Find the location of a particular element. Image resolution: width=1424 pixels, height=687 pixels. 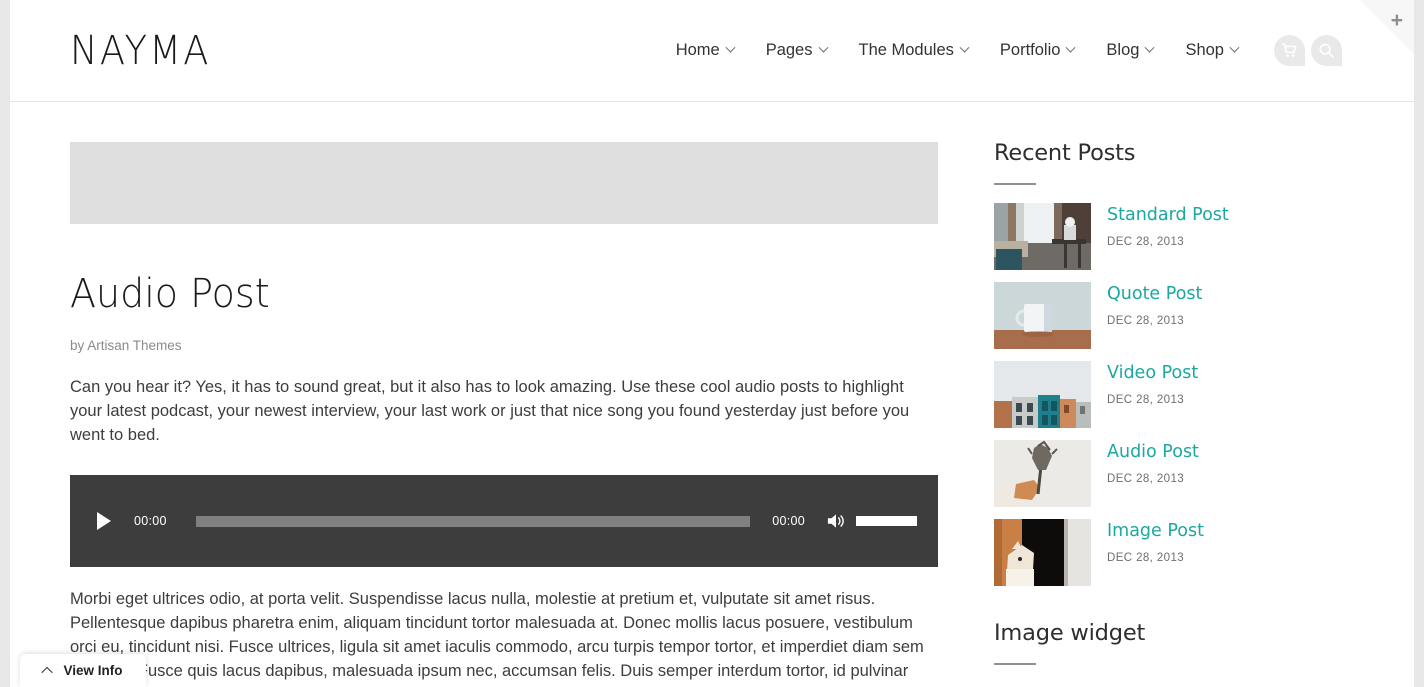

hand-flowers-thumb-icon is located at coordinates (1042, 473).